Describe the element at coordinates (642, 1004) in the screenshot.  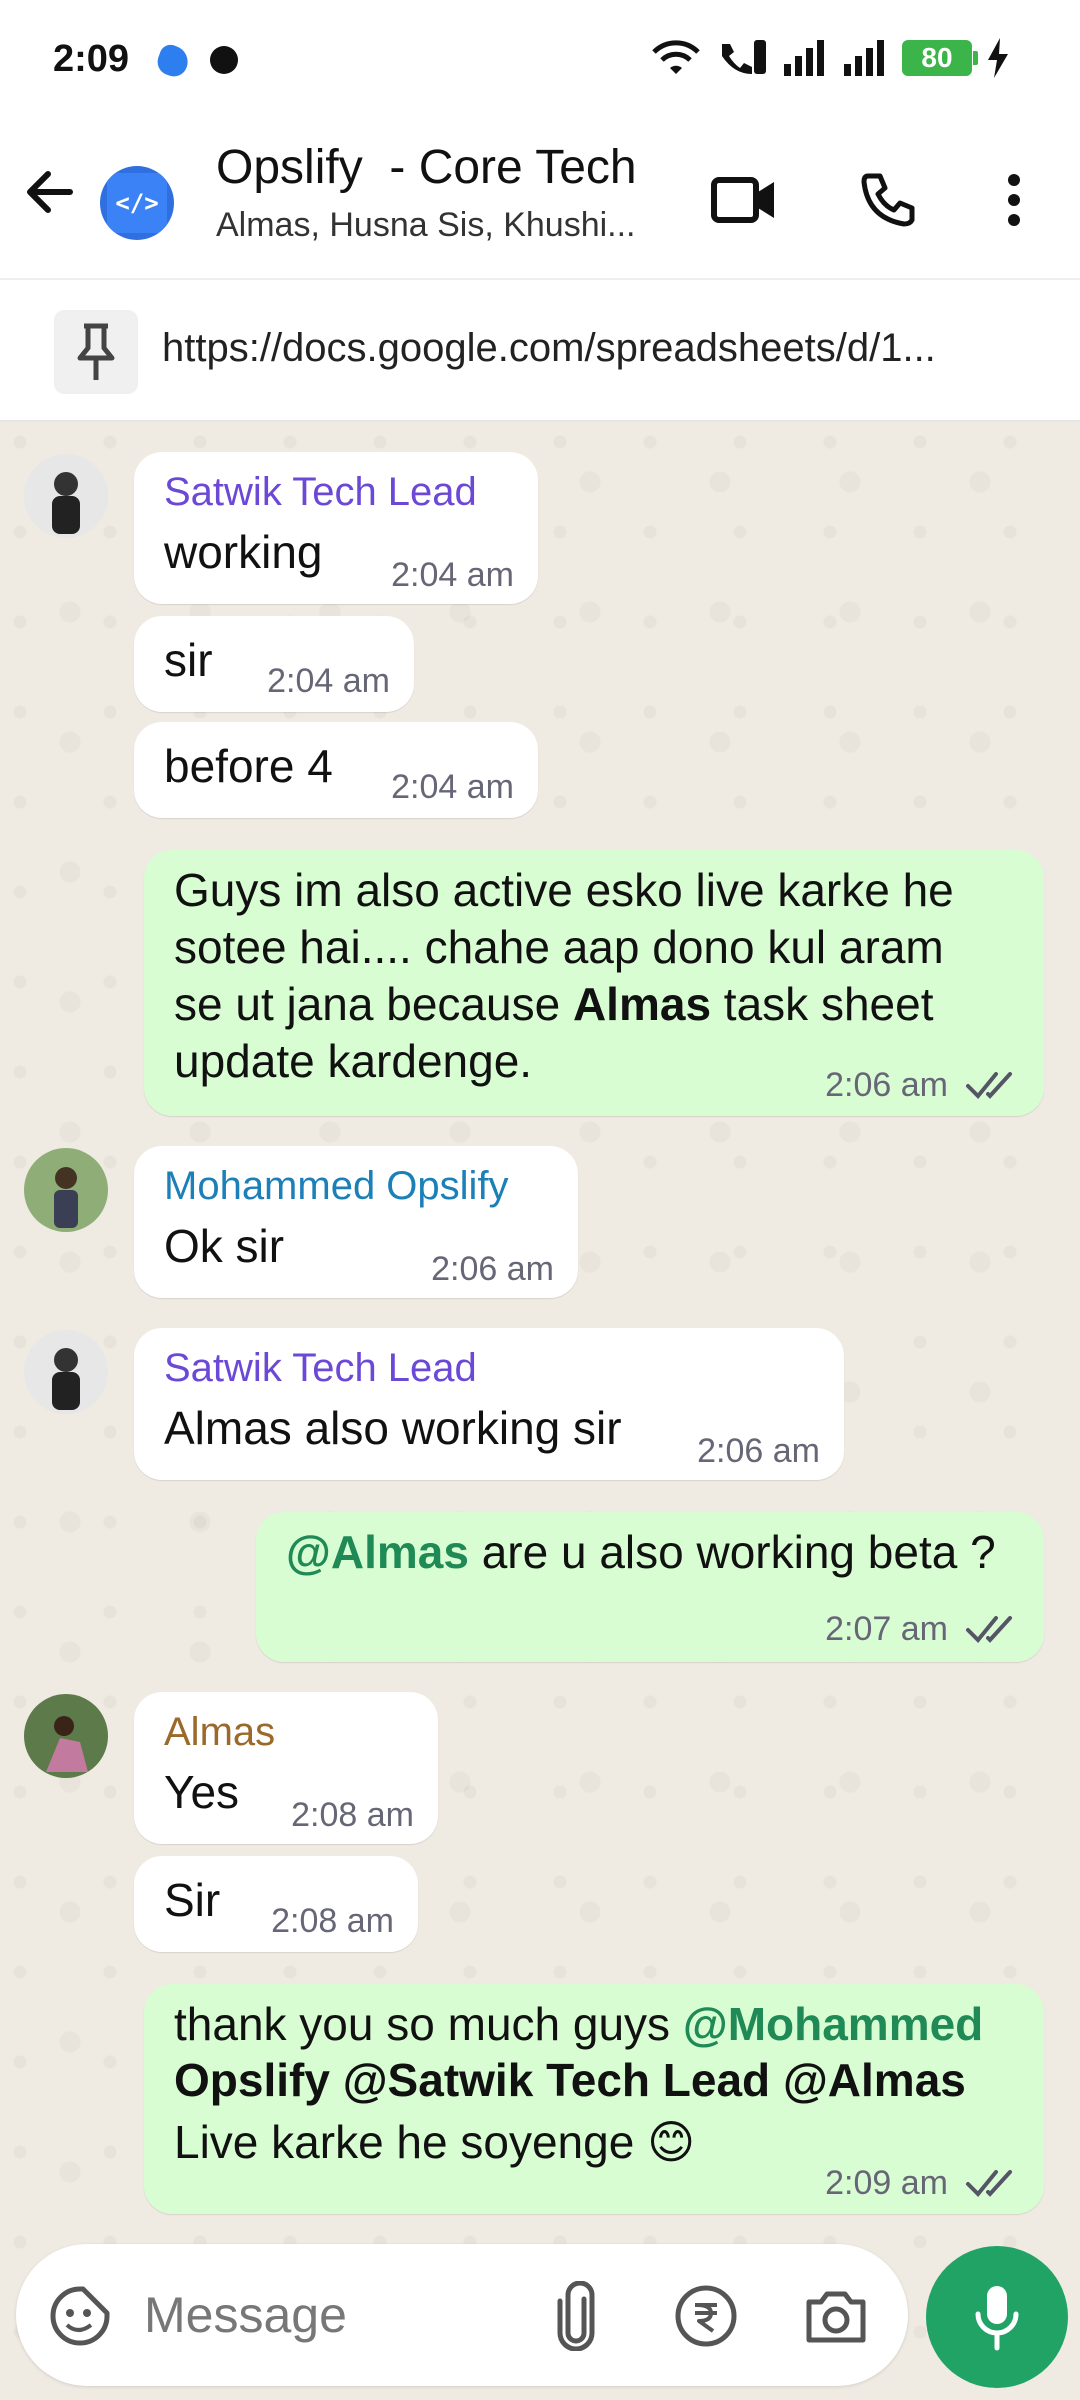
I see `bold-name: Almas` at that location.